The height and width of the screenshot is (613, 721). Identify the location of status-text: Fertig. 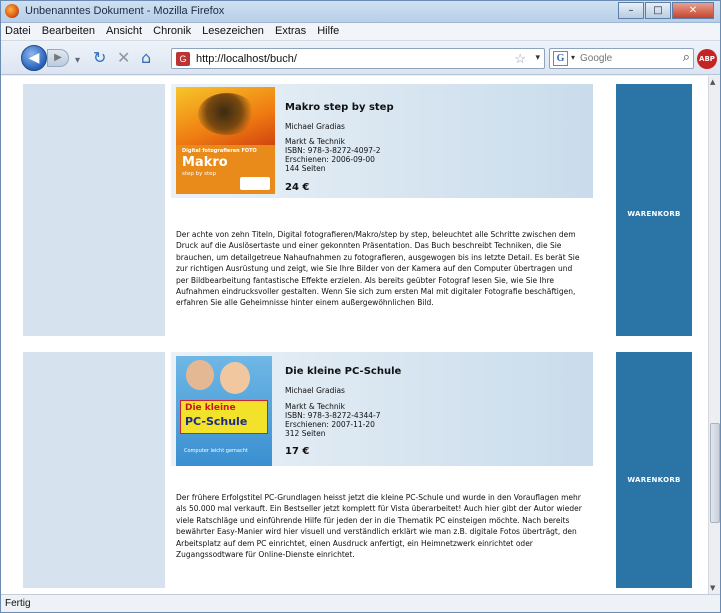
(18, 603).